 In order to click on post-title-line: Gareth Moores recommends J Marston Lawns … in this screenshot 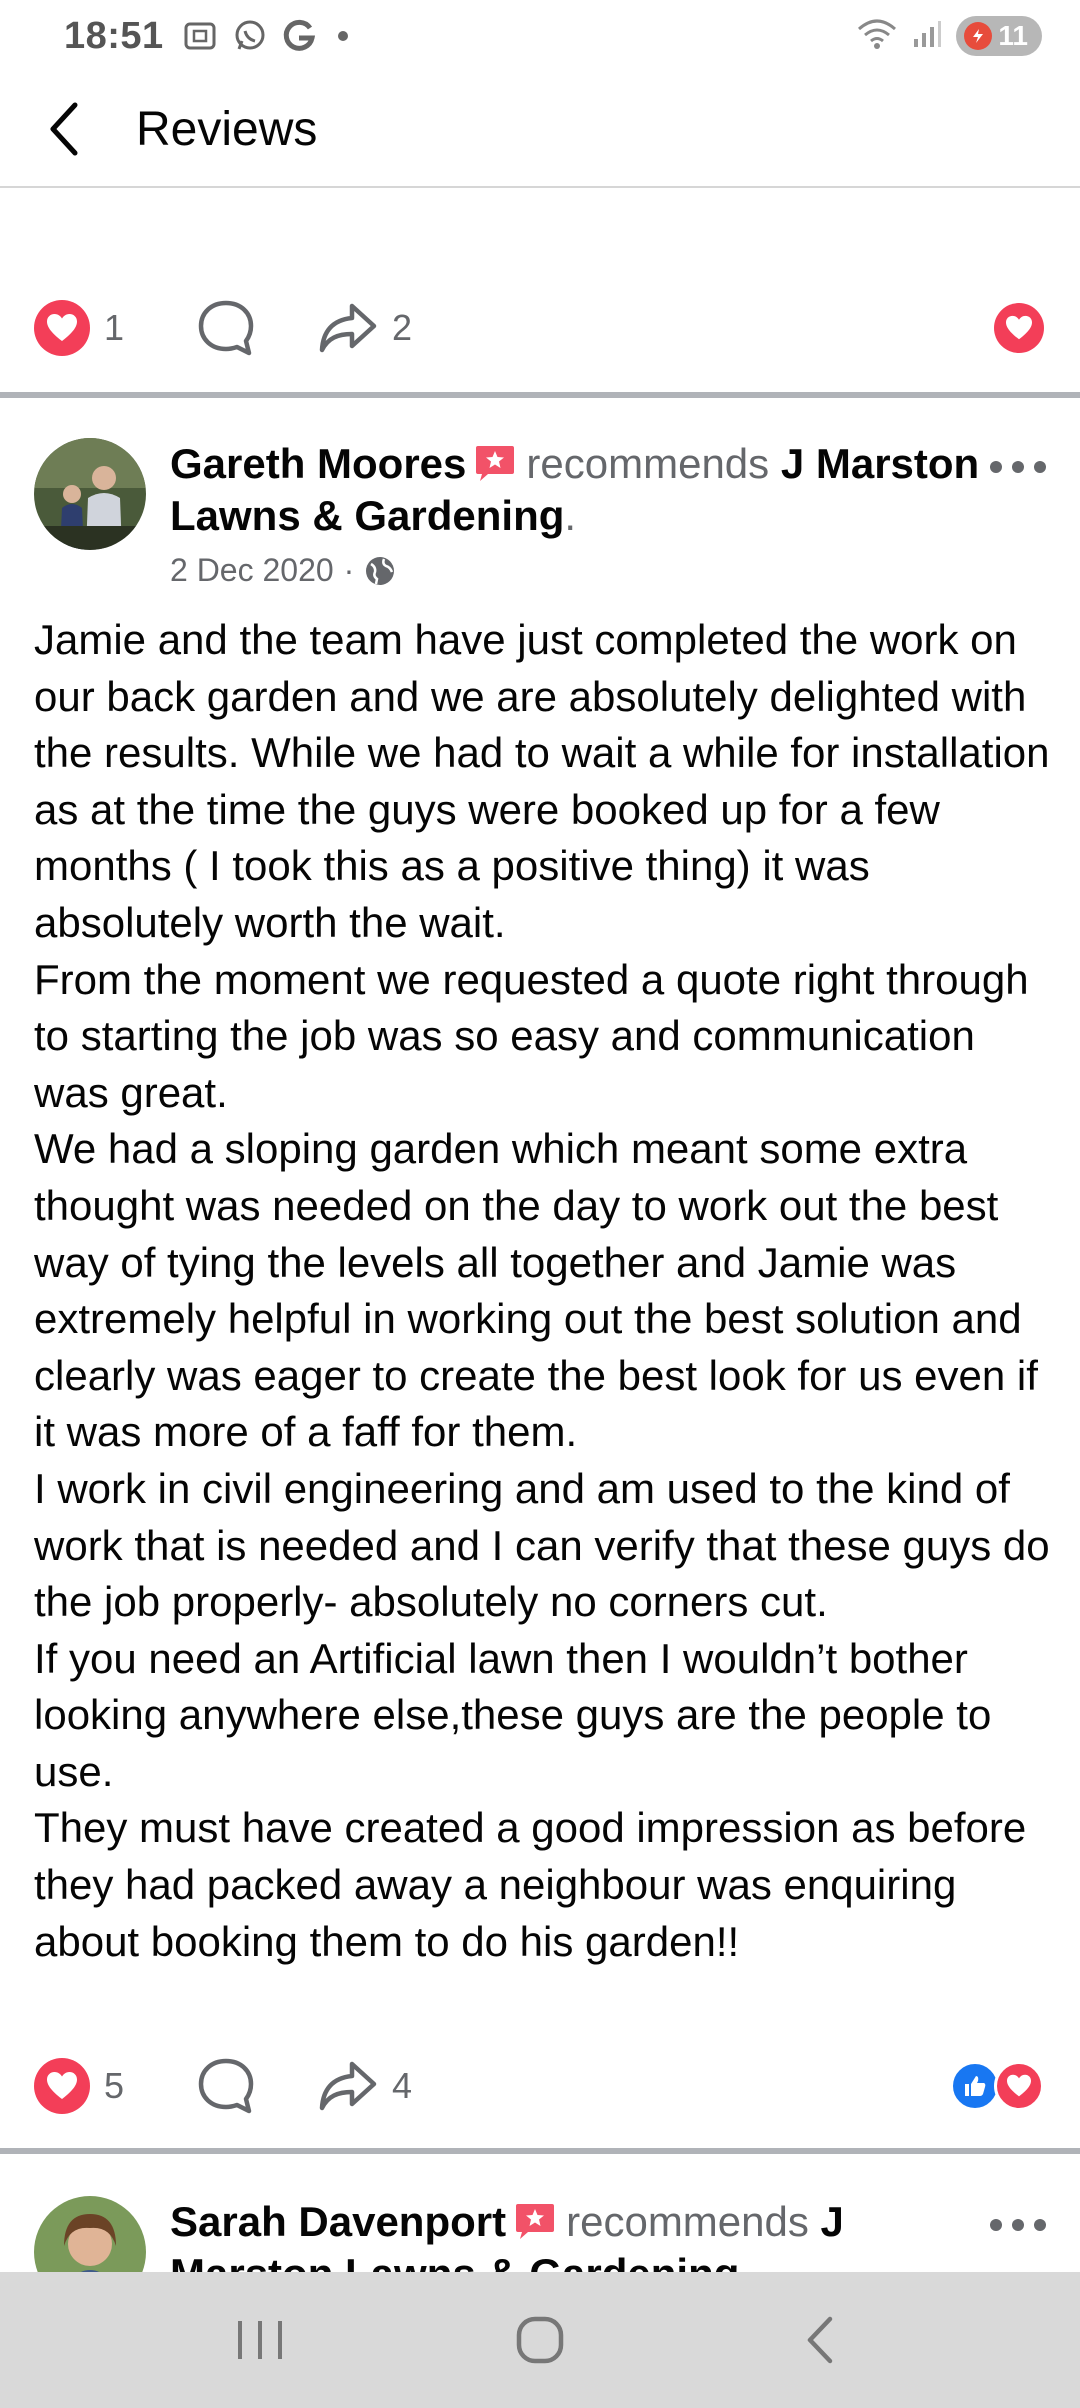, I will do `click(585, 490)`.